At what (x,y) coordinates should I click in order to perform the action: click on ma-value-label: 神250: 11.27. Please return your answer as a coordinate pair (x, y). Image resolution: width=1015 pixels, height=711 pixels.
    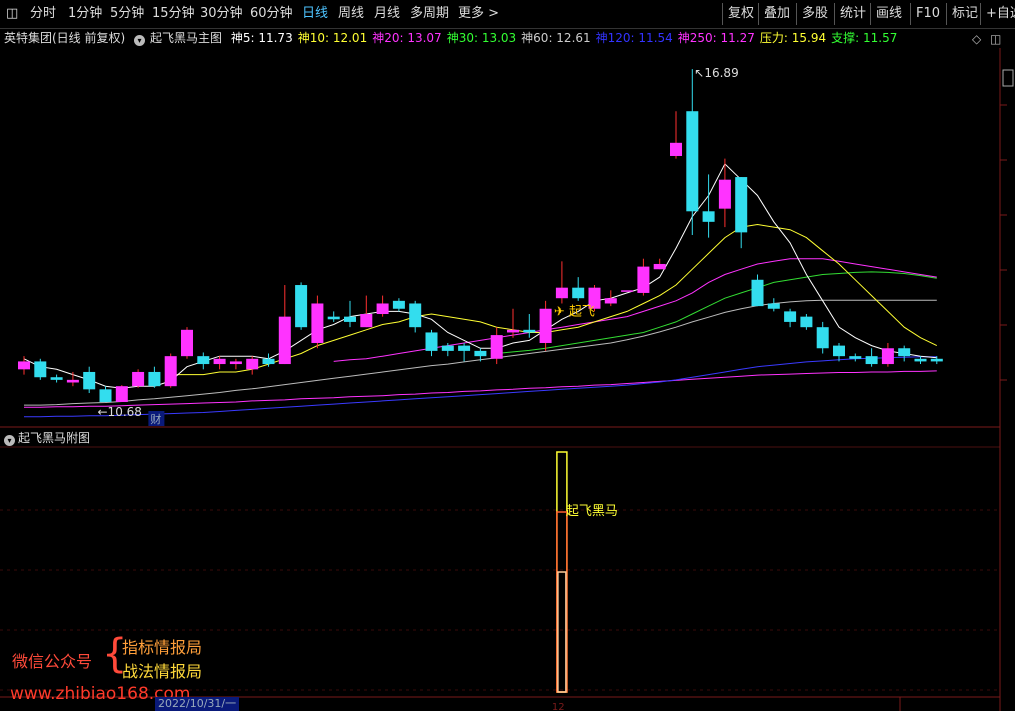
    Looking at the image, I should click on (716, 38).